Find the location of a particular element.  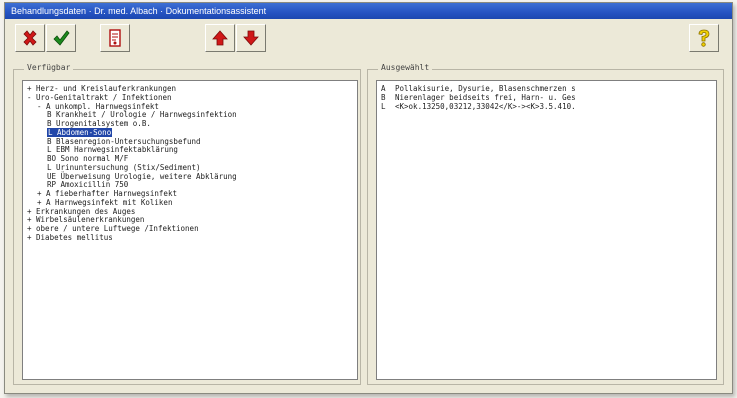

help-button is located at coordinates (704, 38).